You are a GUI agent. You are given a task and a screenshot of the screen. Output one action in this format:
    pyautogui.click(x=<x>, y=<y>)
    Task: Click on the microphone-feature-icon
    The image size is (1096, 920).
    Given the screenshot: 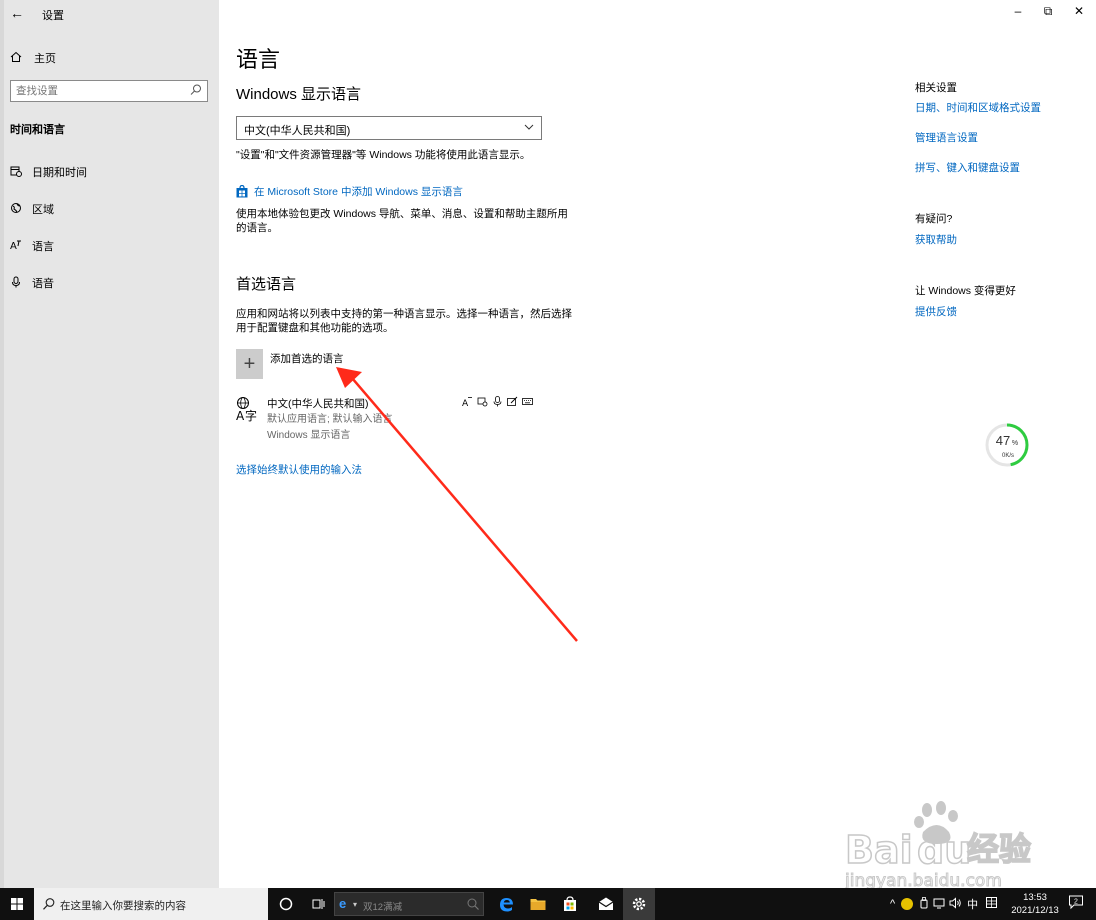 What is the action you would take?
    pyautogui.click(x=497, y=401)
    